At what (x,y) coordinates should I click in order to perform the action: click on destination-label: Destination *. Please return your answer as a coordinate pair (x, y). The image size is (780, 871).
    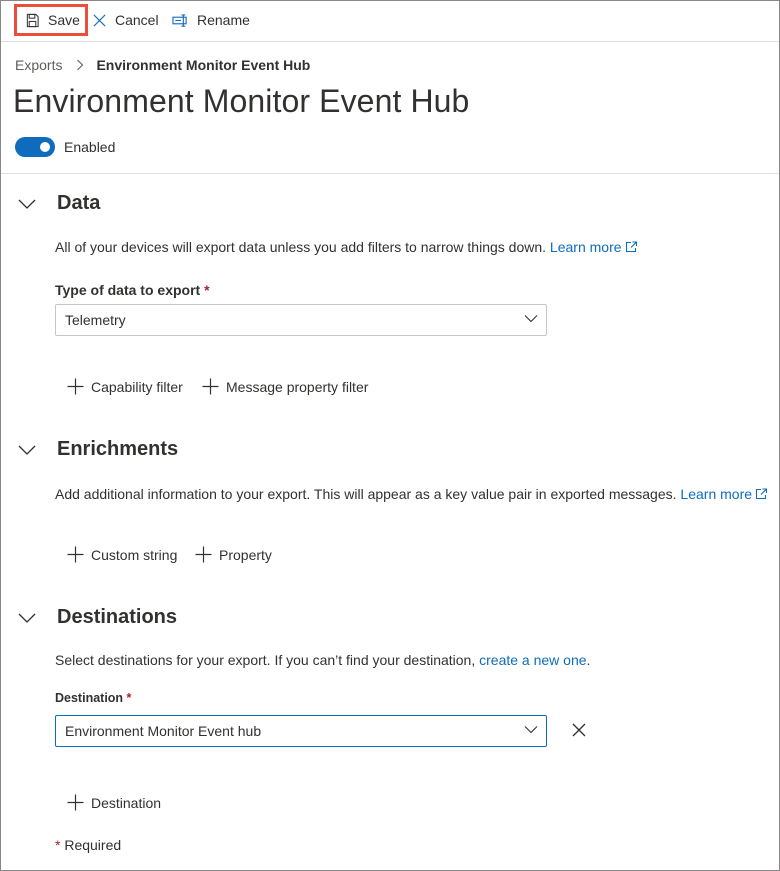
    Looking at the image, I should click on (93, 698).